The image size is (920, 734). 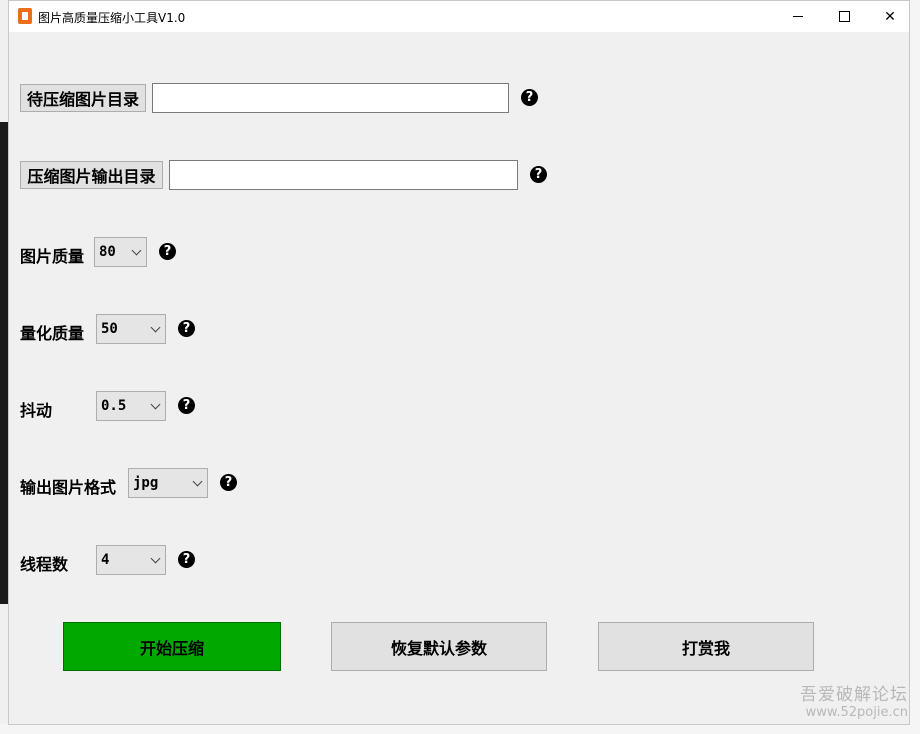 What do you see at coordinates (131, 560) in the screenshot?
I see `threads-select: 4` at bounding box center [131, 560].